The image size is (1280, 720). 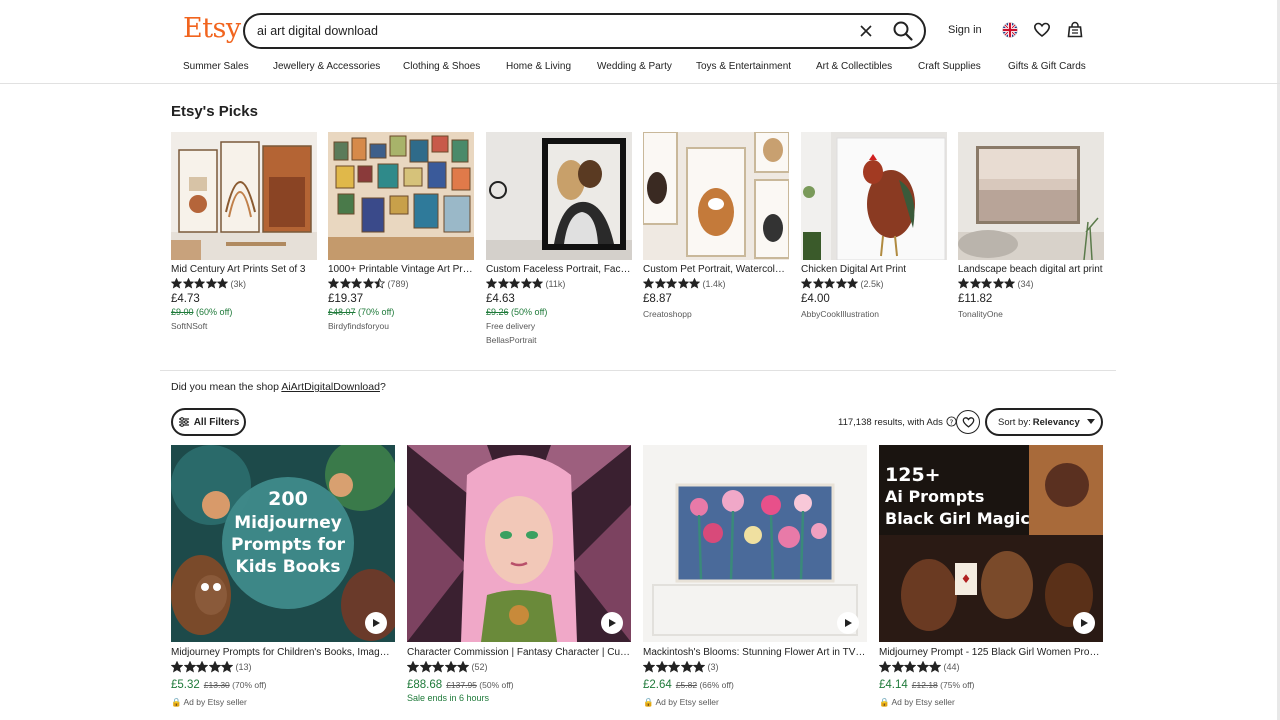 I want to click on rating: (3k), so click(x=244, y=283).